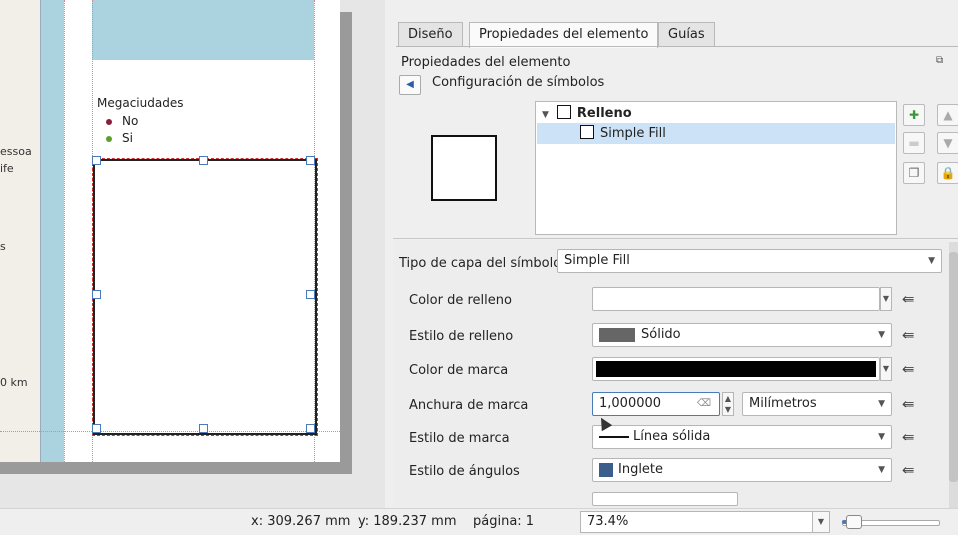 This screenshot has width=958, height=535. What do you see at coordinates (119, 138) in the screenshot?
I see `legend-item: Si` at bounding box center [119, 138].